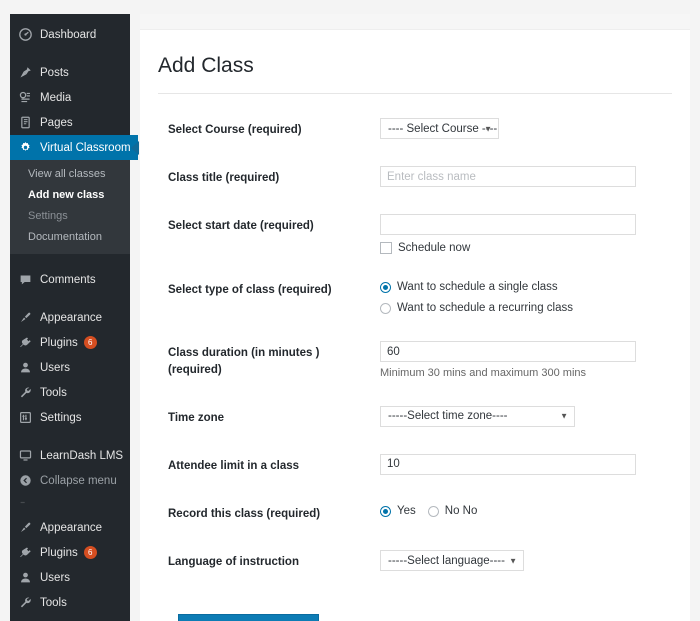 The image size is (700, 621). I want to click on sidebar-item-media: Media, so click(70, 97).